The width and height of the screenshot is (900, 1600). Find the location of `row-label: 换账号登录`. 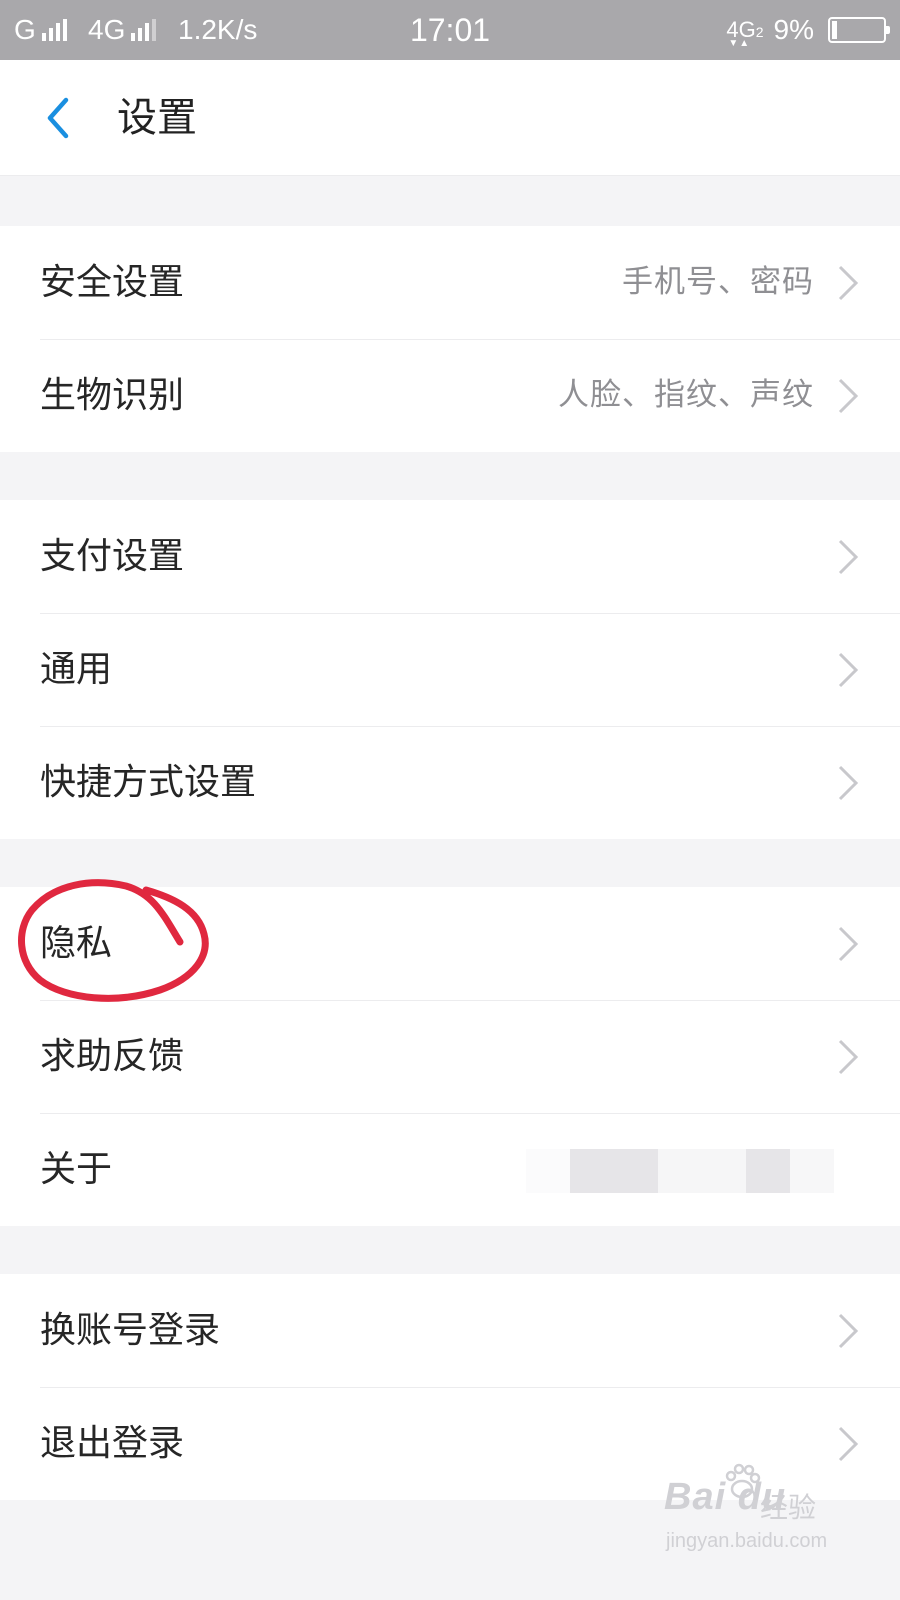

row-label: 换账号登录 is located at coordinates (130, 1330).